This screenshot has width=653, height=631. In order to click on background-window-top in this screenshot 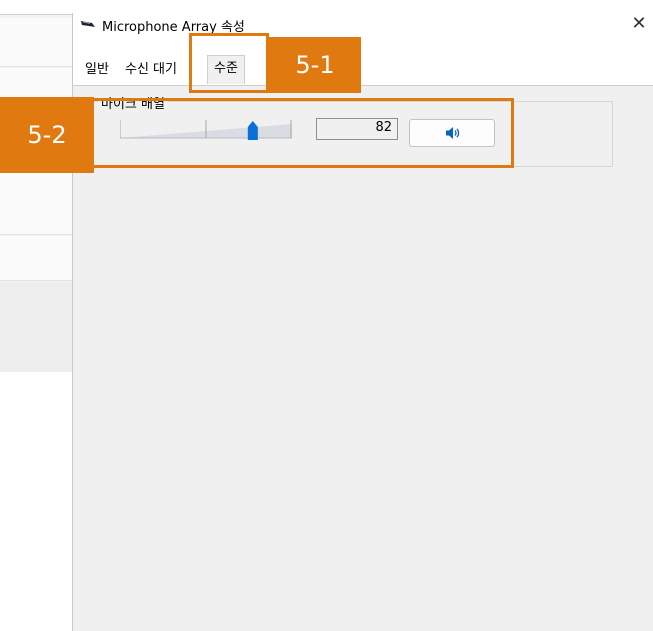, I will do `click(36, 7)`.